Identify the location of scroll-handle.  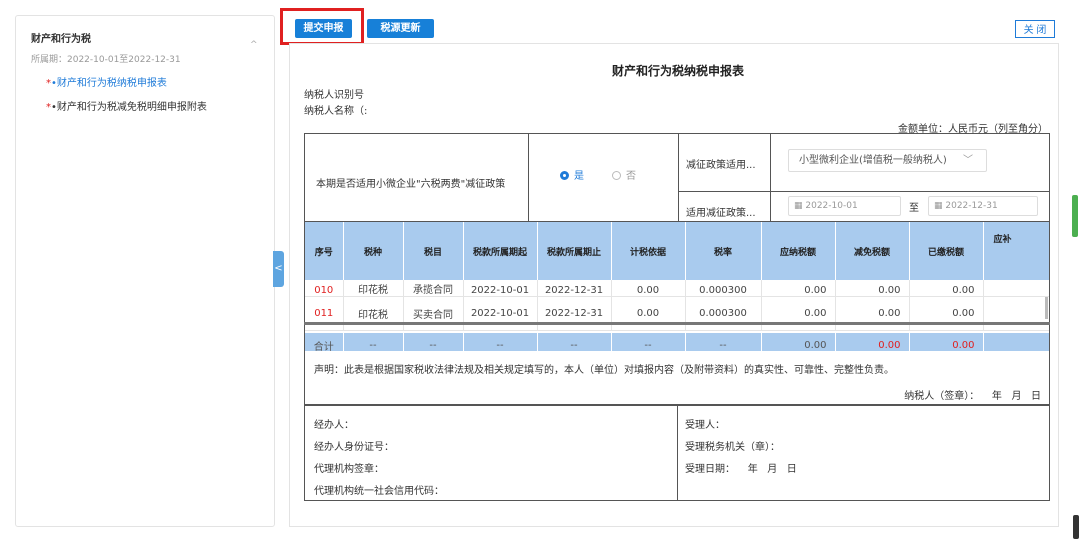
(1076, 527).